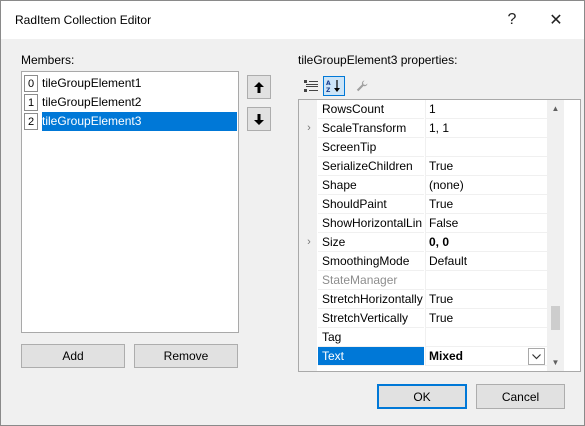 Image resolution: width=585 pixels, height=426 pixels. What do you see at coordinates (555, 318) in the screenshot?
I see `scrollbar-thumb` at bounding box center [555, 318].